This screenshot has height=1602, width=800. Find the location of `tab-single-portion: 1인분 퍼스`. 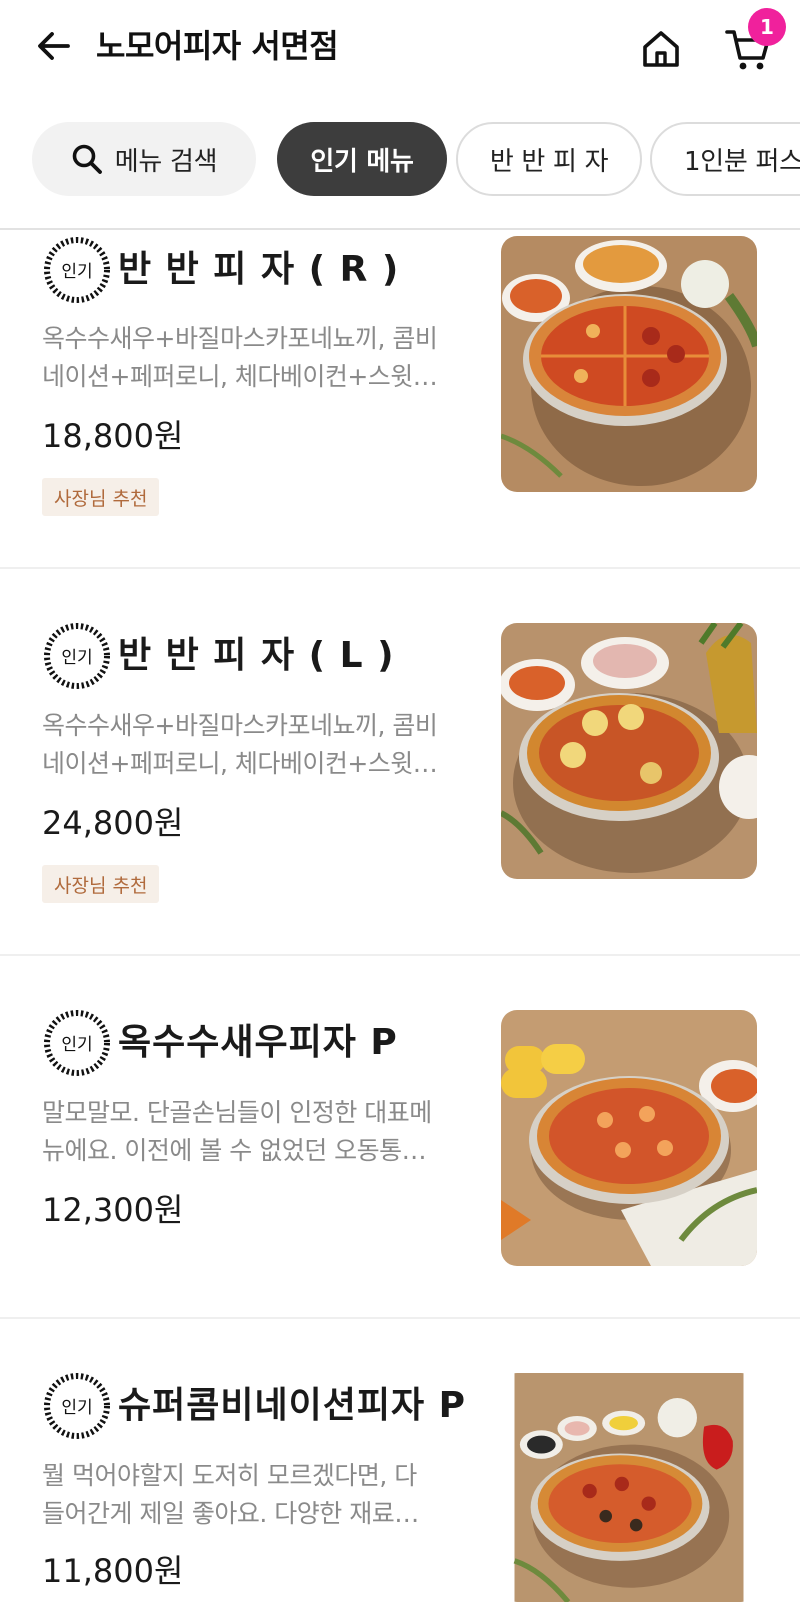

tab-single-portion: 1인분 퍼스 is located at coordinates (725, 159).